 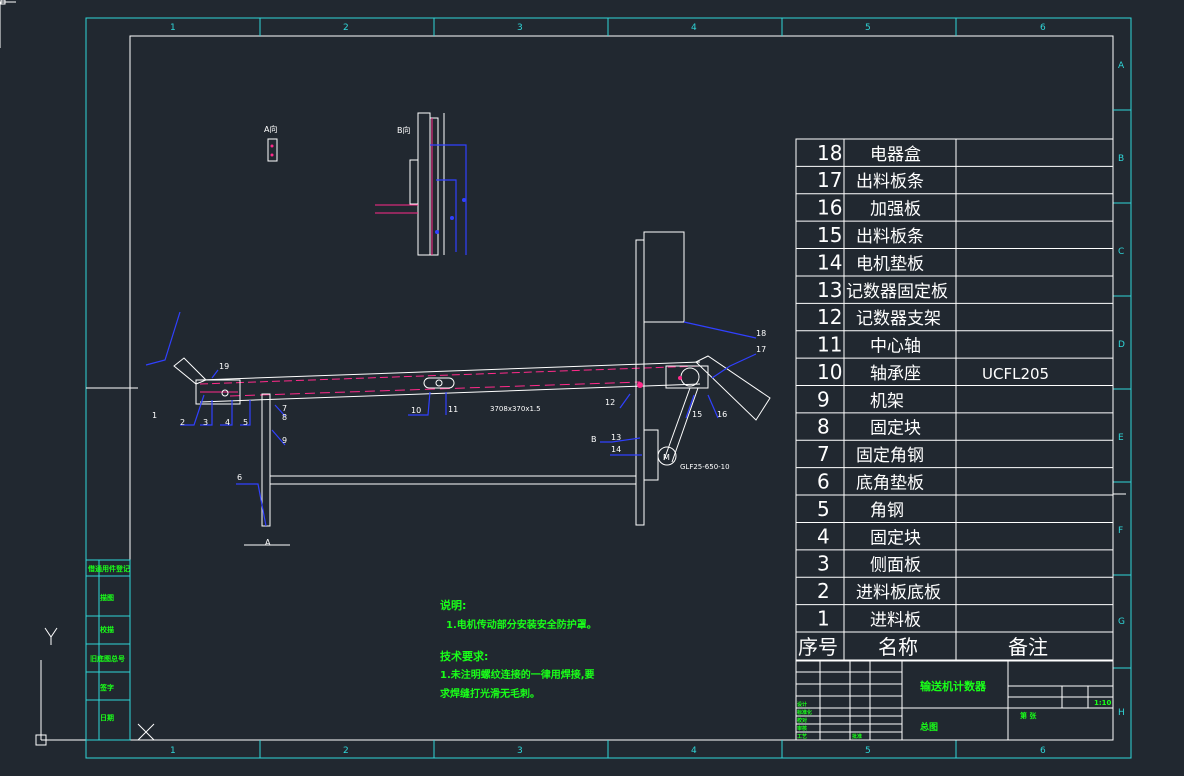 I want to click on title-block: 输送机计数器 总图 1:10 第 张 设计 标准化 校对 审核 工艺 批准, so click(x=954, y=700).